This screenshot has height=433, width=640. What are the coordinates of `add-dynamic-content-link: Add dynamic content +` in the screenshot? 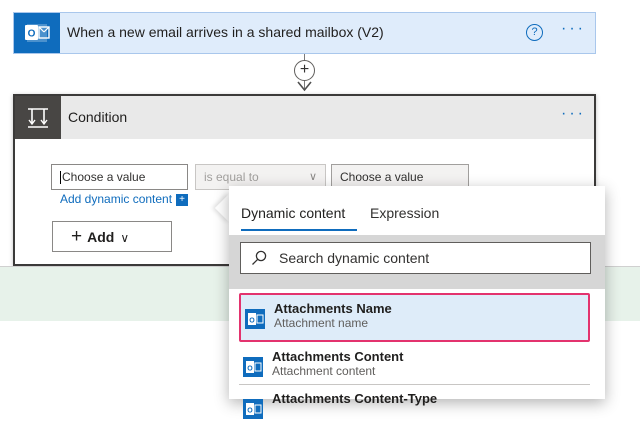 It's located at (124, 199).